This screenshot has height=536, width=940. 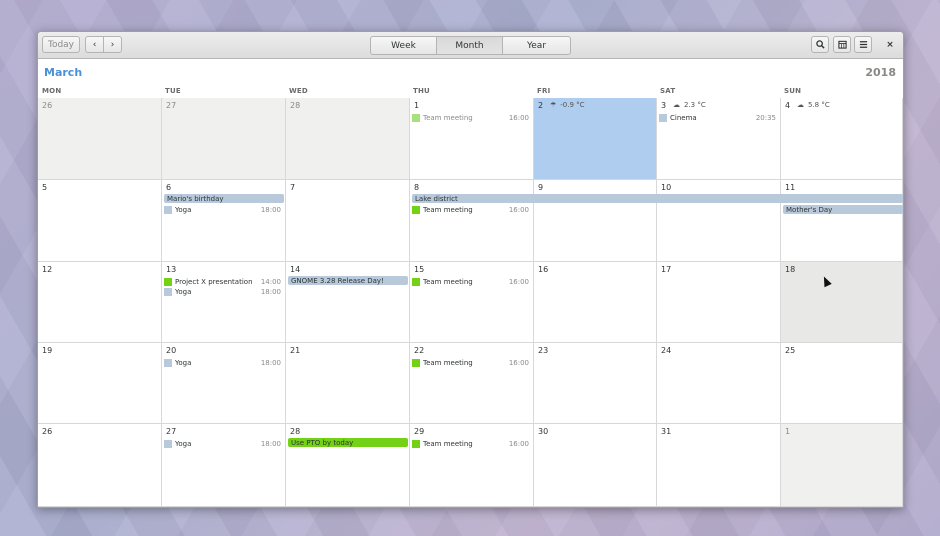 I want to click on weather-info: ☂ -0.9 °C, so click(x=567, y=105).